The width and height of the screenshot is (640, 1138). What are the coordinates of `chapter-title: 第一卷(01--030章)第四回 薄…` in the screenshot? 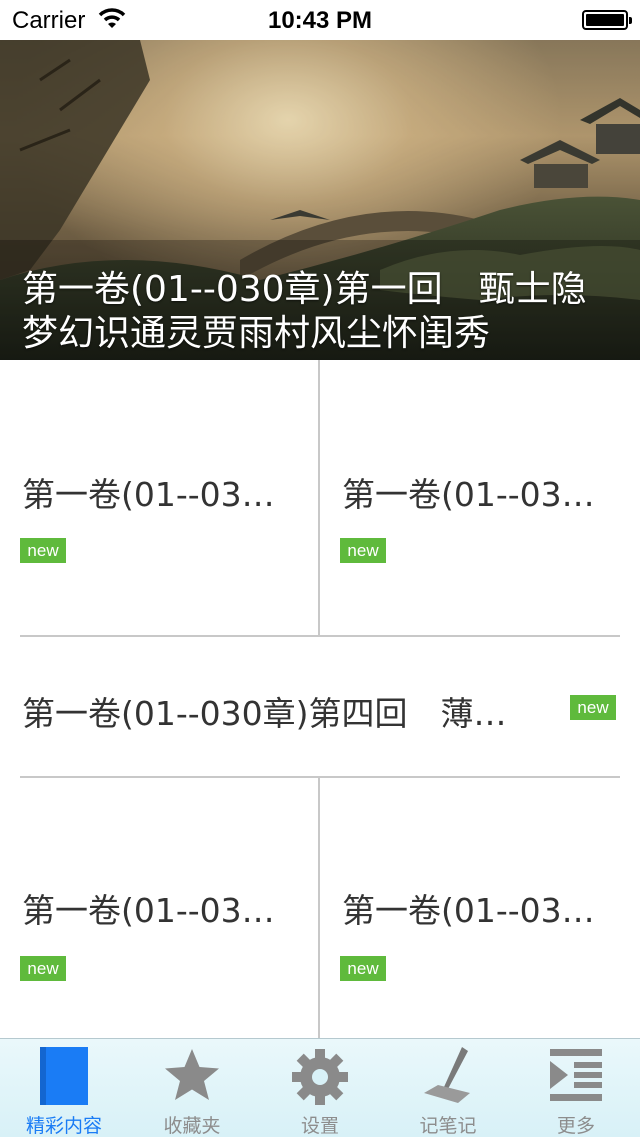 It's located at (264, 713).